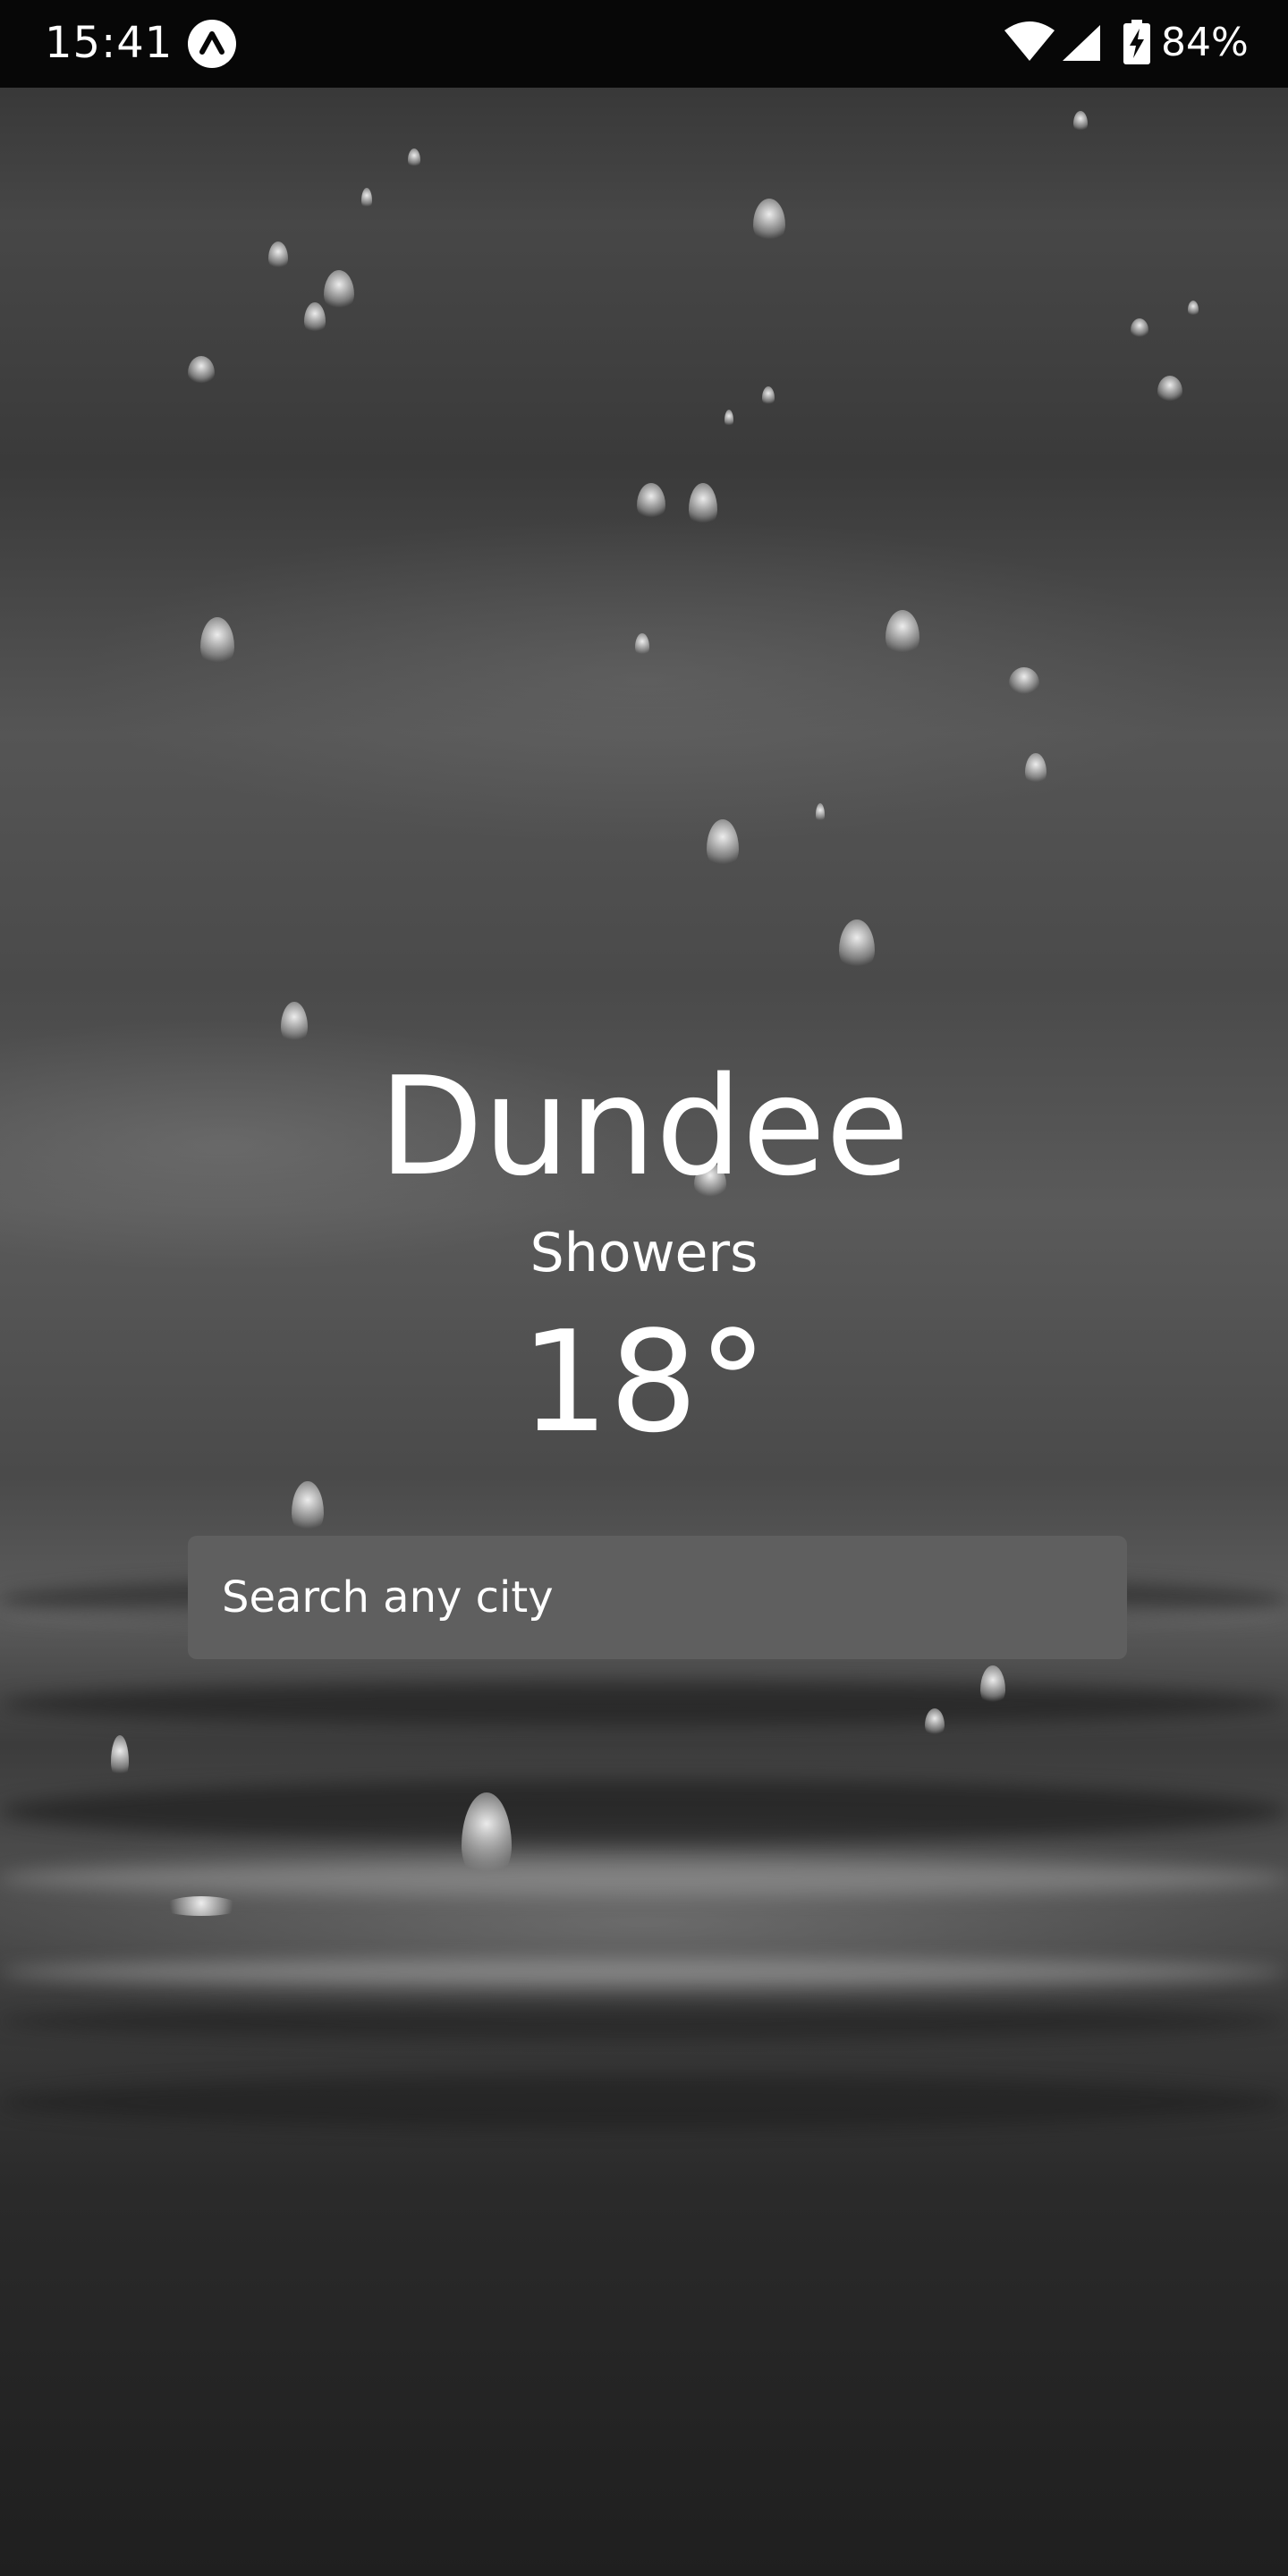 The width and height of the screenshot is (1288, 2576). Describe the element at coordinates (1205, 42) in the screenshot. I see `battery-percent: 84%` at that location.